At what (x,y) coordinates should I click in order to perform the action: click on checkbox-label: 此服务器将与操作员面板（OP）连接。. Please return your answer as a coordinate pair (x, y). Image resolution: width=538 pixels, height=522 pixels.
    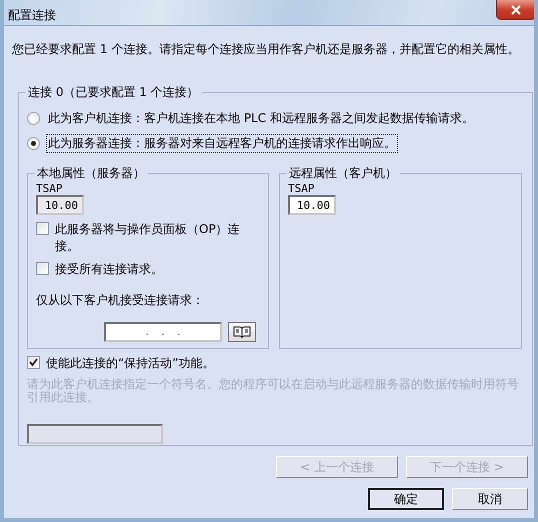
    Looking at the image, I should click on (148, 238).